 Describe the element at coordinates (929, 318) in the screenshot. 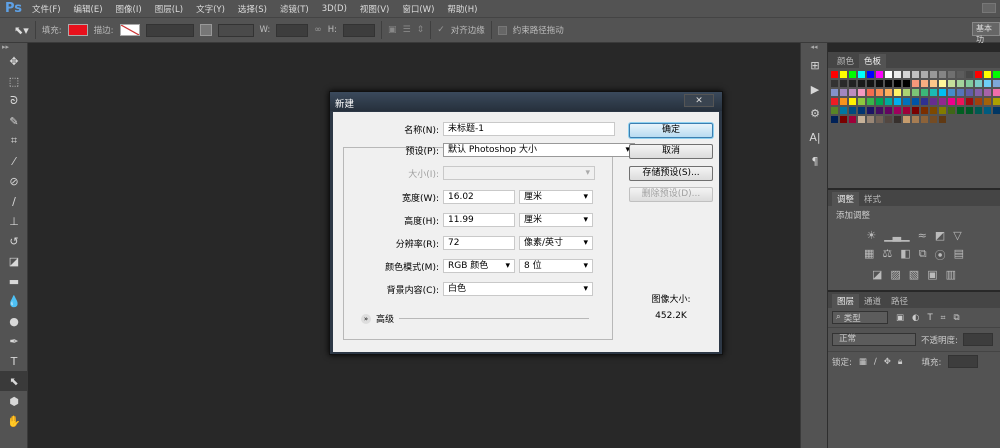

I see `filter-type-icon: T` at that location.